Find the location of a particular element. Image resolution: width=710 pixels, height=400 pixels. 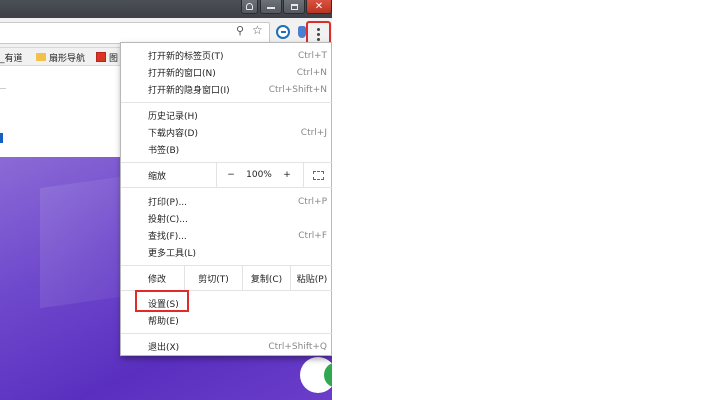

profile-button is located at coordinates (249, 7).